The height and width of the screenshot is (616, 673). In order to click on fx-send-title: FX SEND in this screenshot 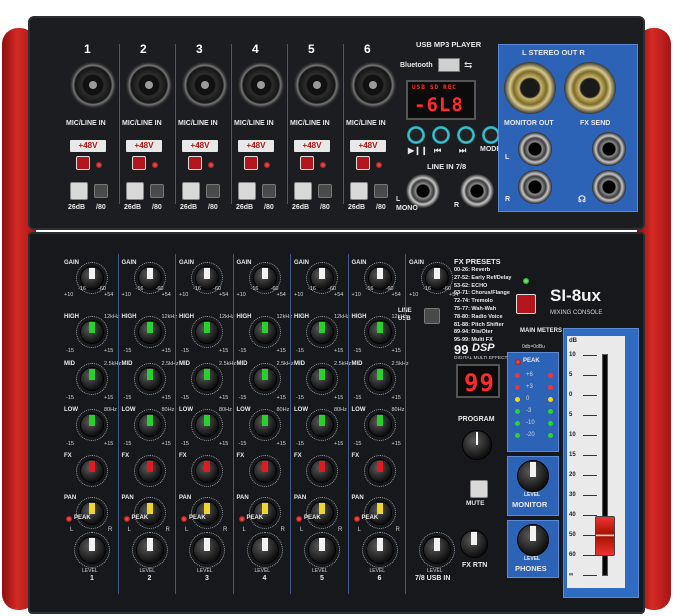, I will do `click(595, 123)`.